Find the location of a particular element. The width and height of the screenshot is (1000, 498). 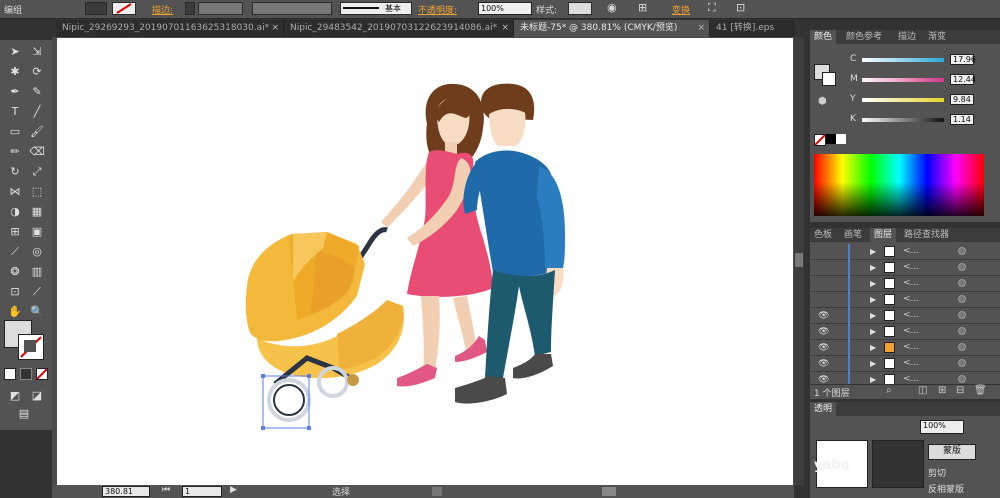

stroke-weight-stepper is located at coordinates (190, 8).